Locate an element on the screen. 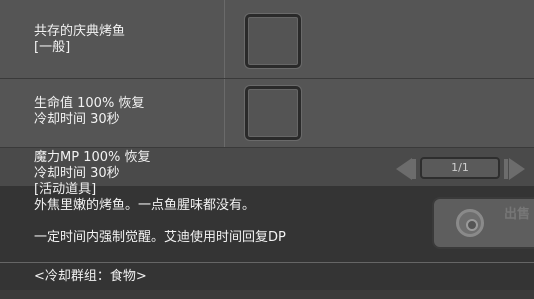 This screenshot has width=534, height=299. item-category: [活动道具] is located at coordinates (65, 189).